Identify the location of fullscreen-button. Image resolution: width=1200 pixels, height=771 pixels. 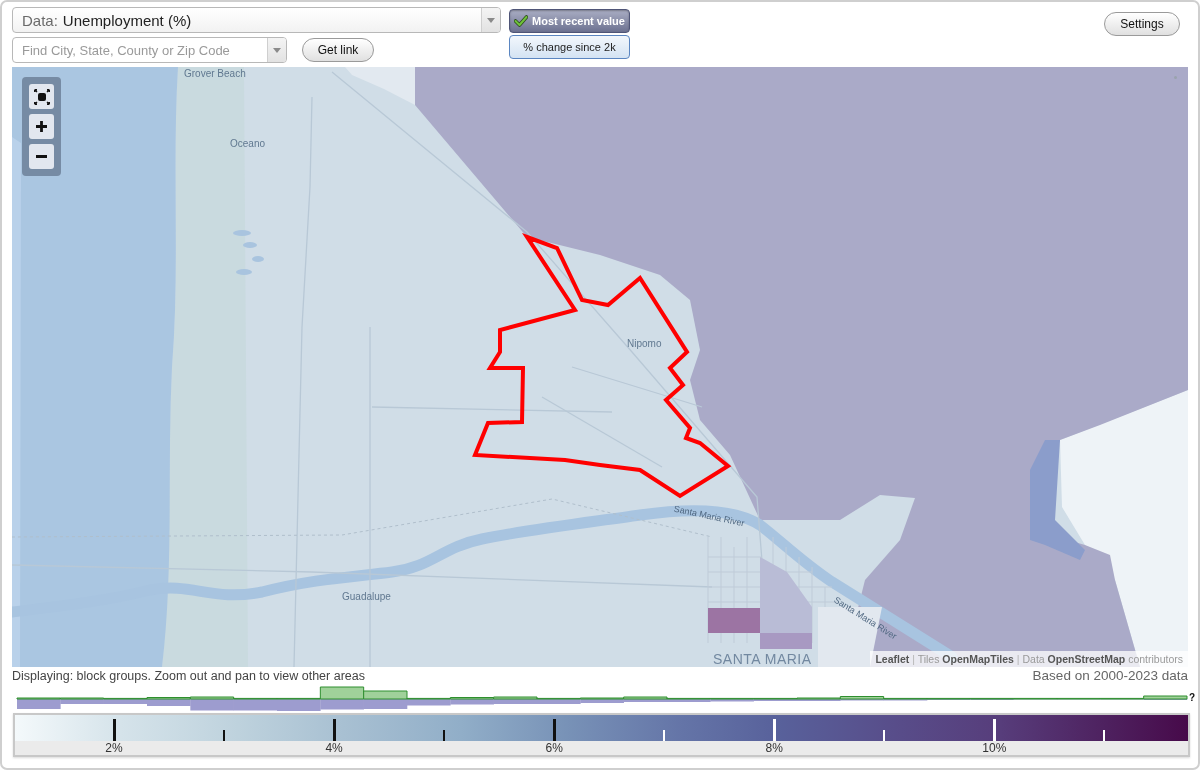
(41, 96).